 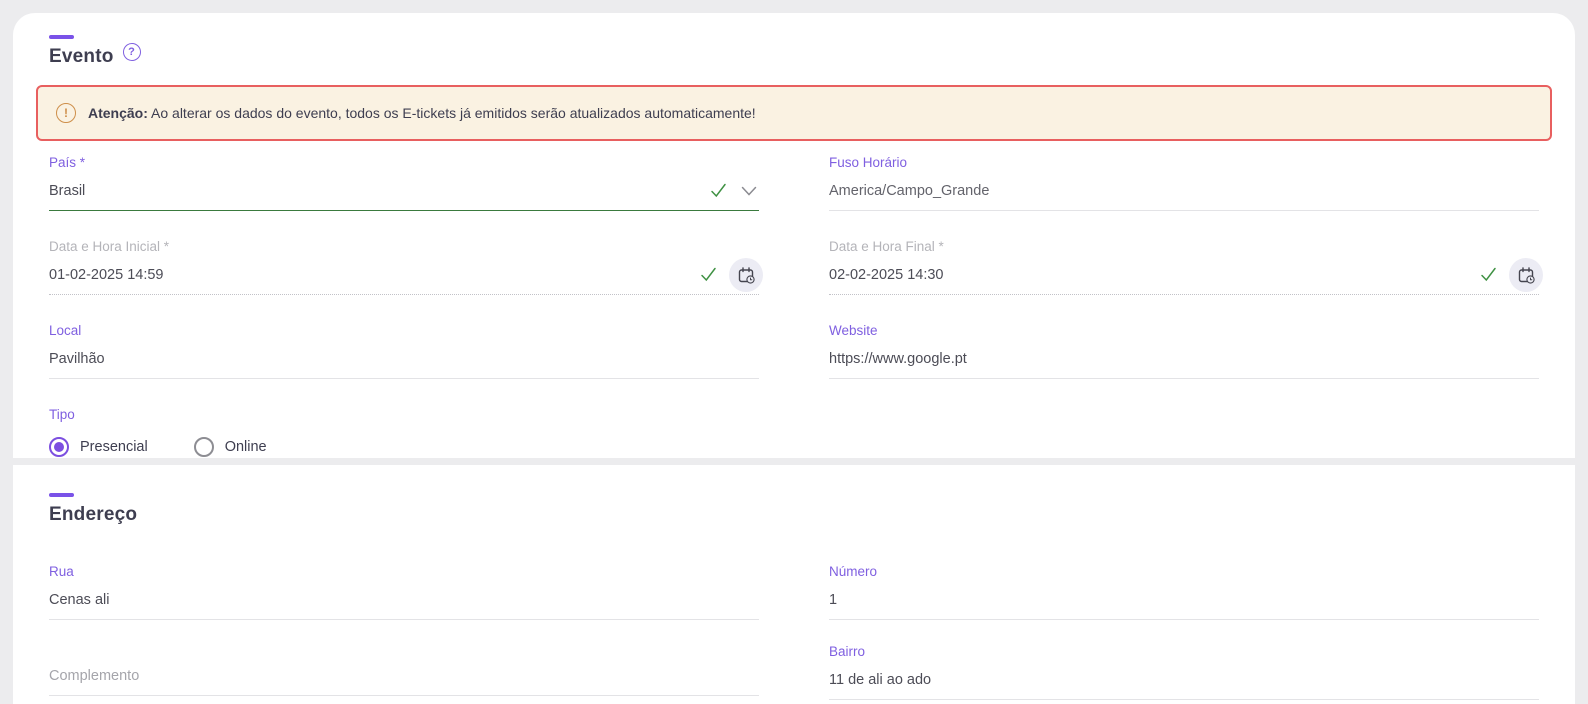 I want to click on chevron-down-icon, so click(x=749, y=191).